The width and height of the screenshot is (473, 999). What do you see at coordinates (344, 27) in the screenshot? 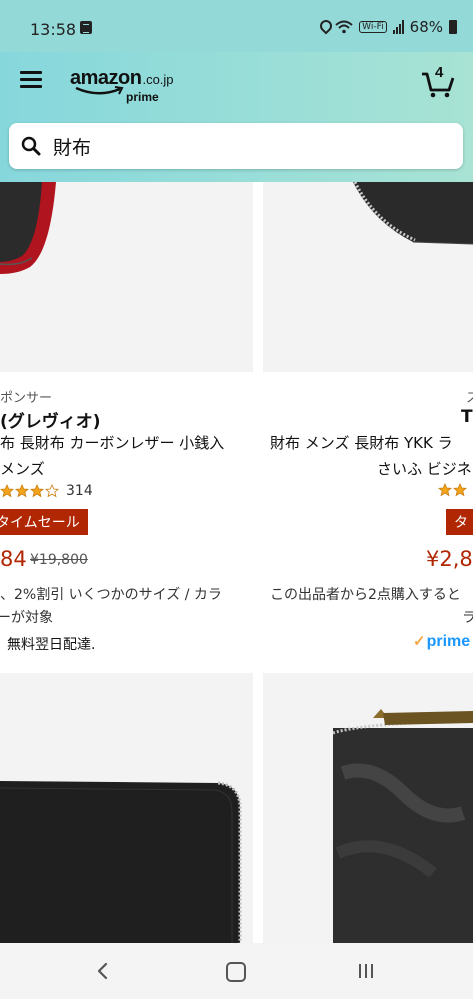
I see `wifi-icon` at bounding box center [344, 27].